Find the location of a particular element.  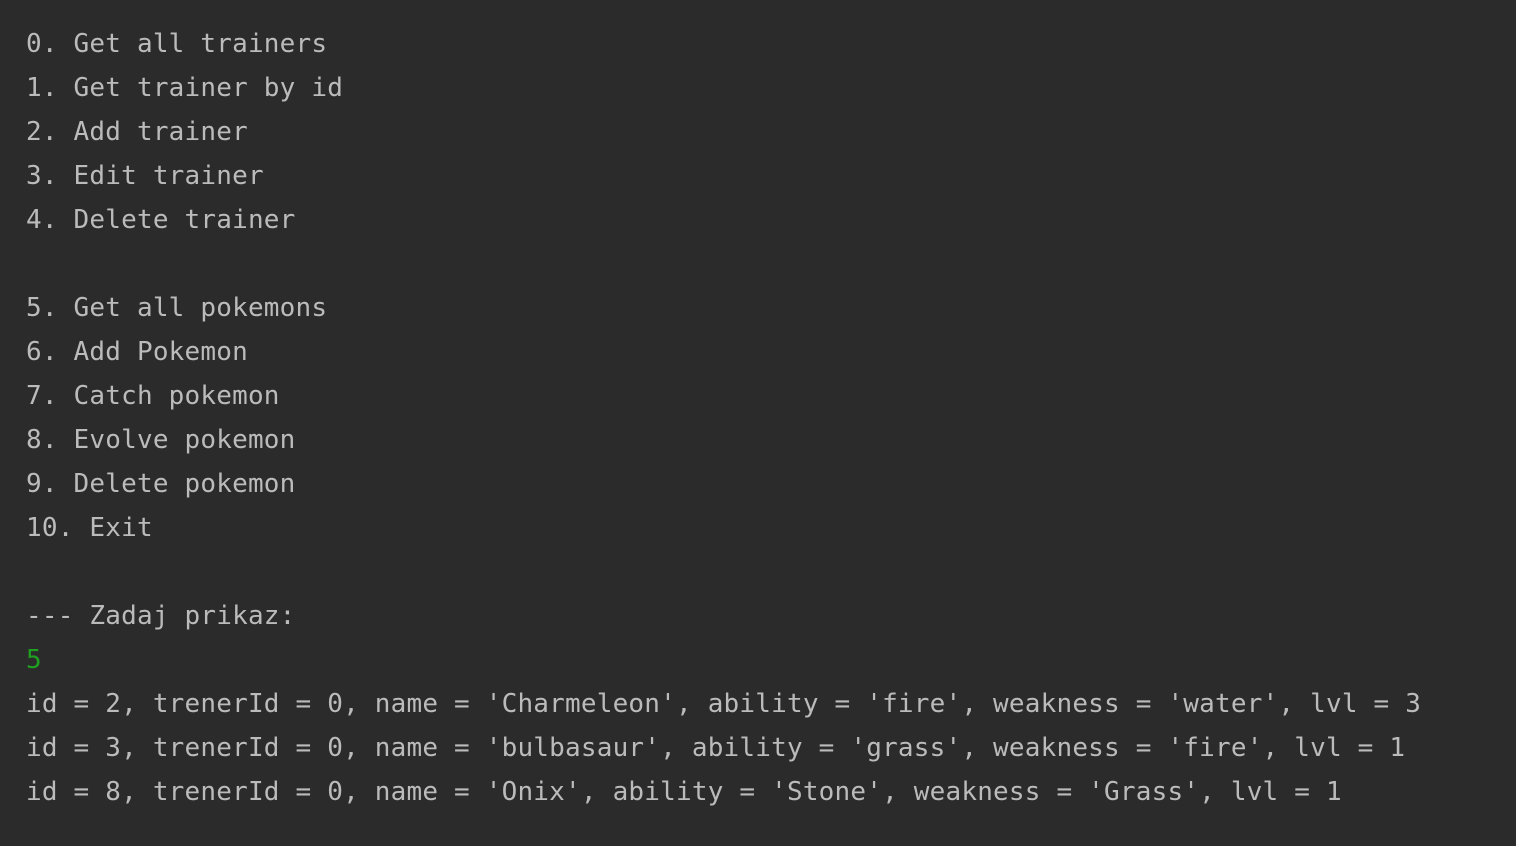

menu-item-edit-trainer: 3. Edit trainer is located at coordinates (145, 176).